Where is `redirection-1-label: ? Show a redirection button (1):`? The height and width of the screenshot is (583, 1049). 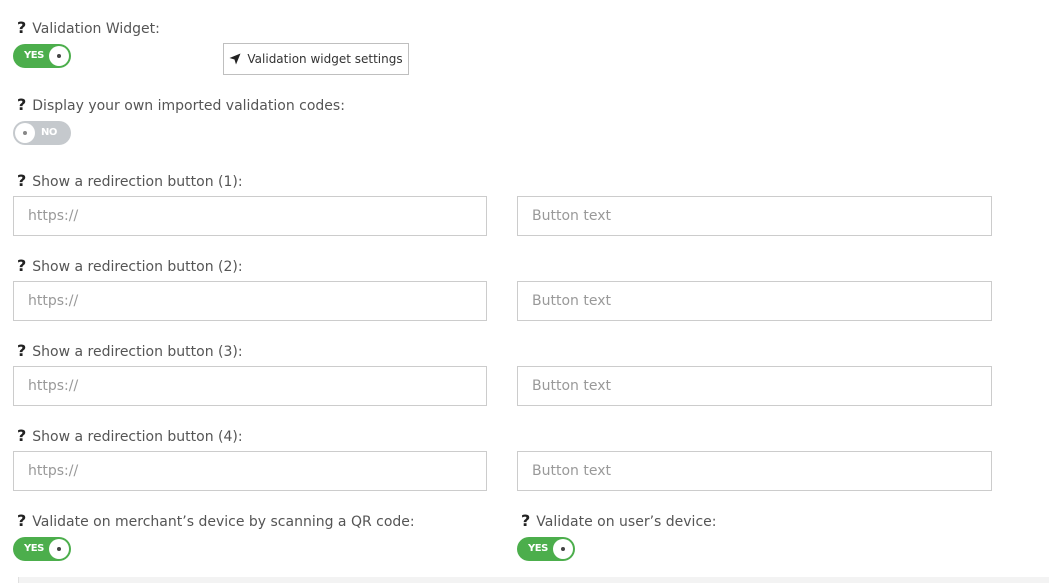 redirection-1-label: ? Show a redirection button (1): is located at coordinates (130, 181).